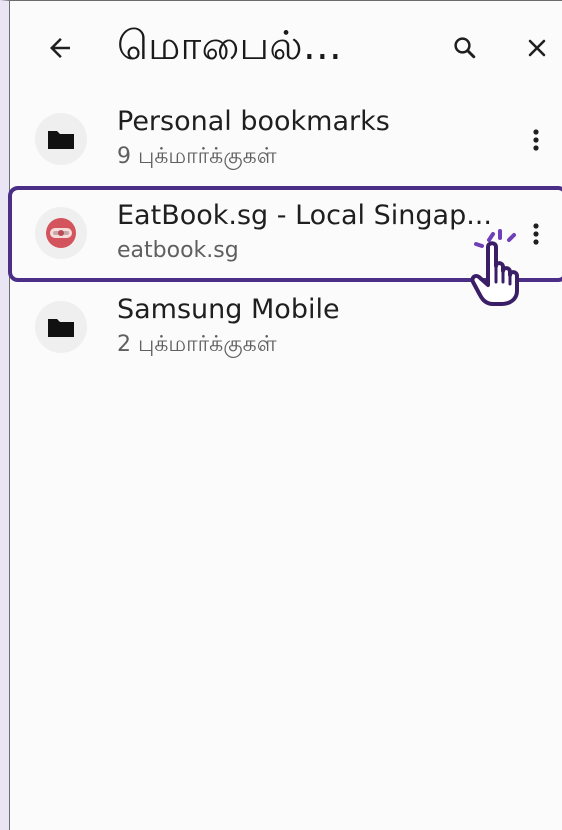  I want to click on arrow-left-icon, so click(60, 48).